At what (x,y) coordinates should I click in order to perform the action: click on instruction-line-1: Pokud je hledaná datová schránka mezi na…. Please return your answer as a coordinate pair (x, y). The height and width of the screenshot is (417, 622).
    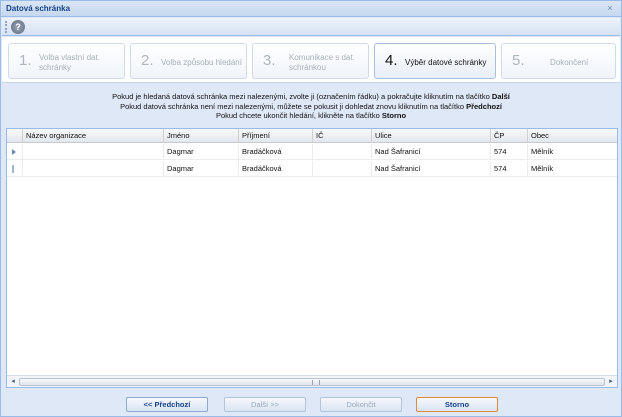
    Looking at the image, I should click on (311, 97).